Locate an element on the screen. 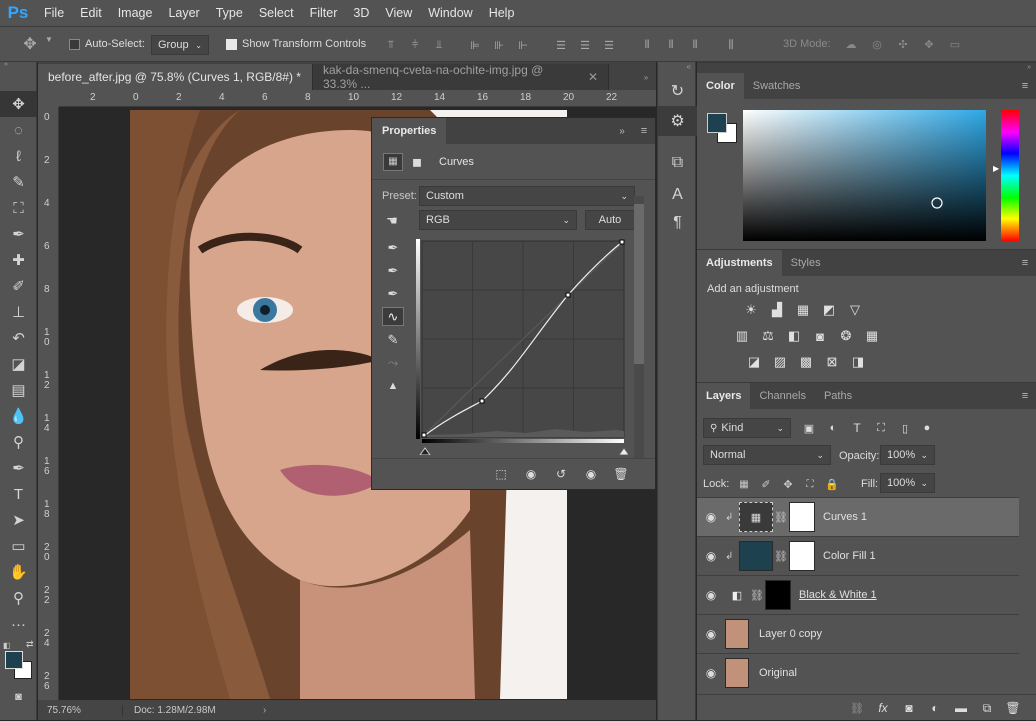 The width and height of the screenshot is (1036, 721). distribute-vcenter-icon: ☰ is located at coordinates (585, 45).